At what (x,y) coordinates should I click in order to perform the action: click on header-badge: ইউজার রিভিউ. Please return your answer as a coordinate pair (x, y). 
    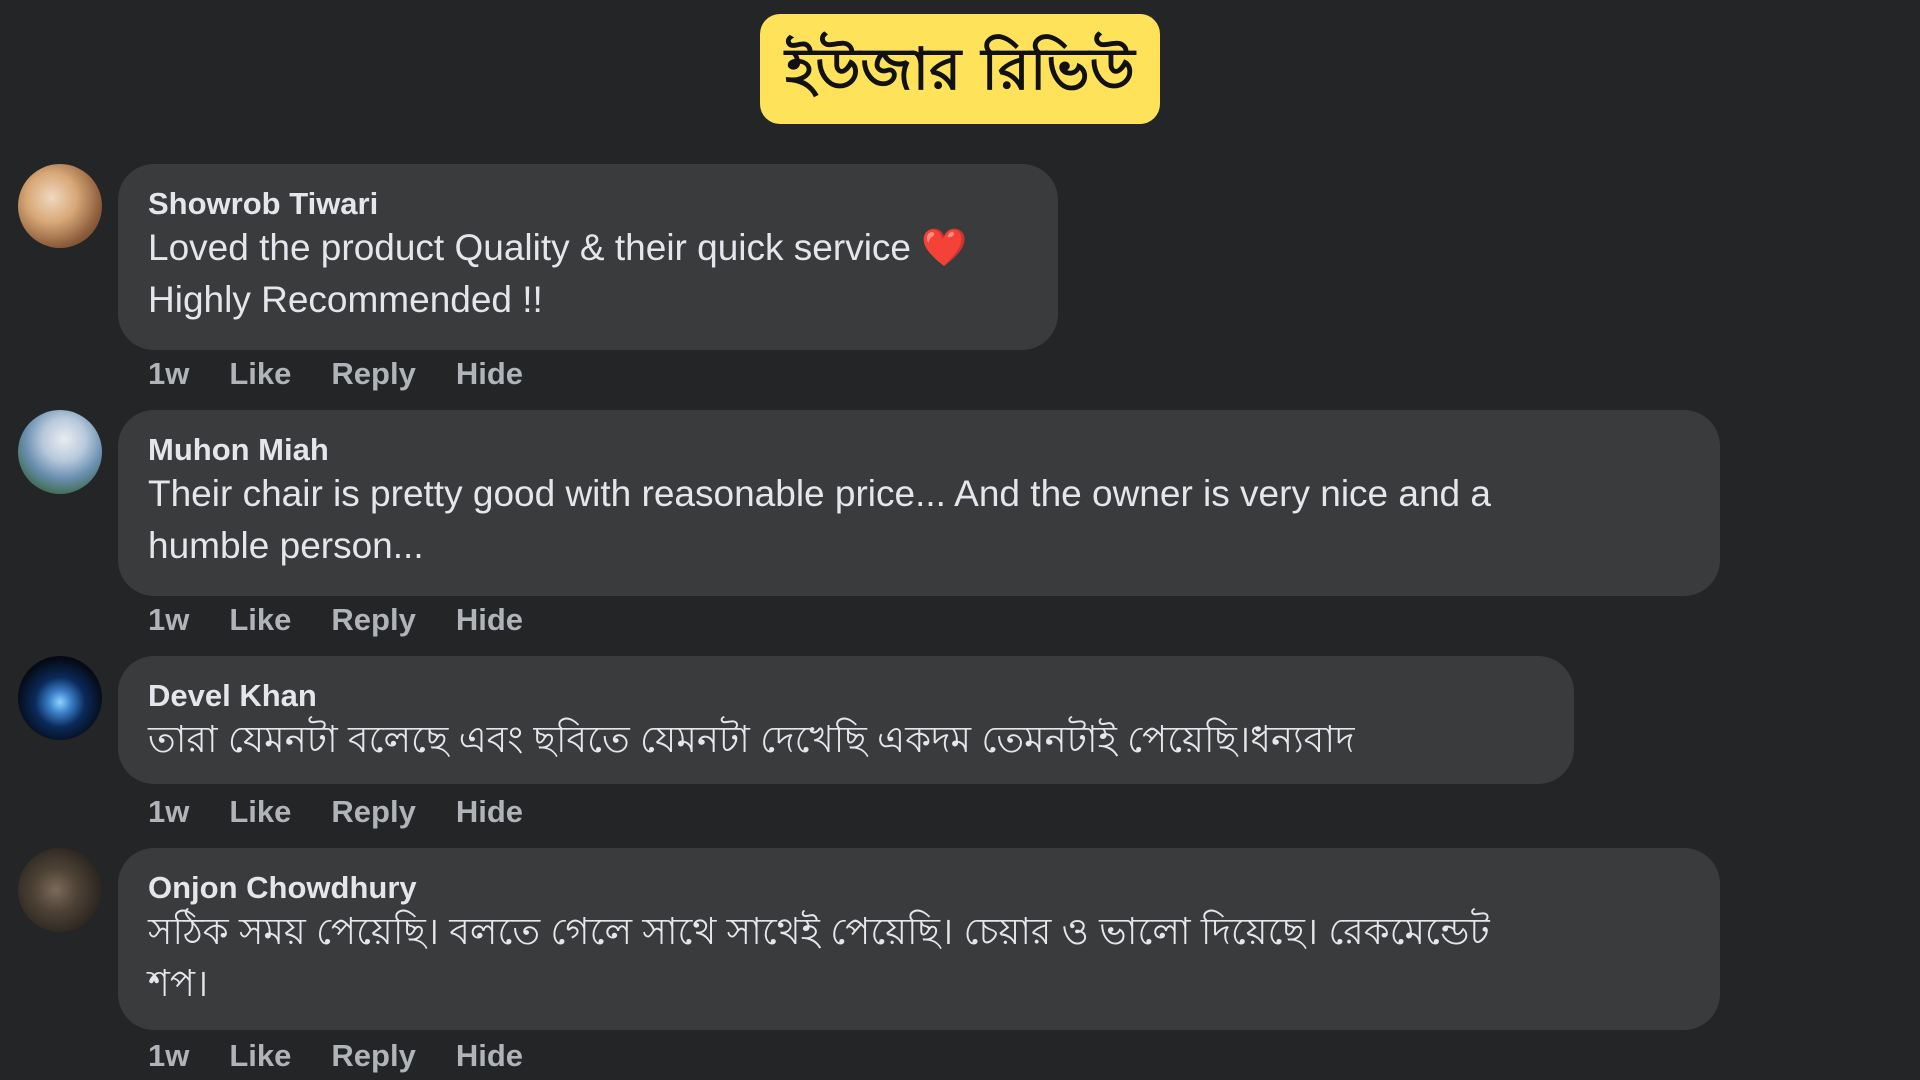
    Looking at the image, I should click on (960, 69).